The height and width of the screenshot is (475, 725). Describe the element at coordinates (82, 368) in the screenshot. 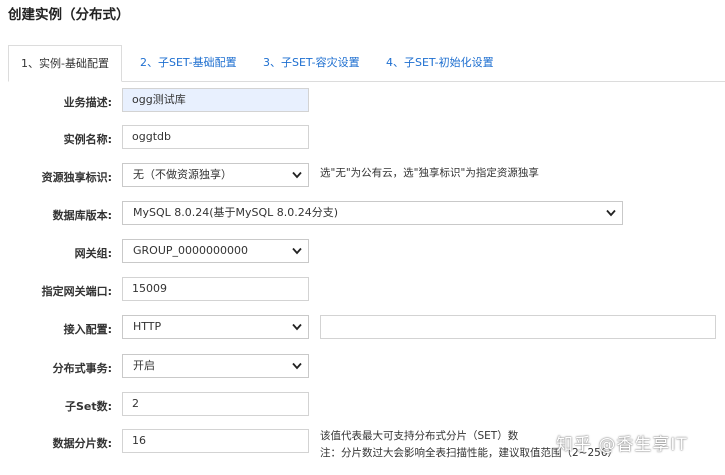

I see `distributed-tx-label: 分布式事务:` at that location.